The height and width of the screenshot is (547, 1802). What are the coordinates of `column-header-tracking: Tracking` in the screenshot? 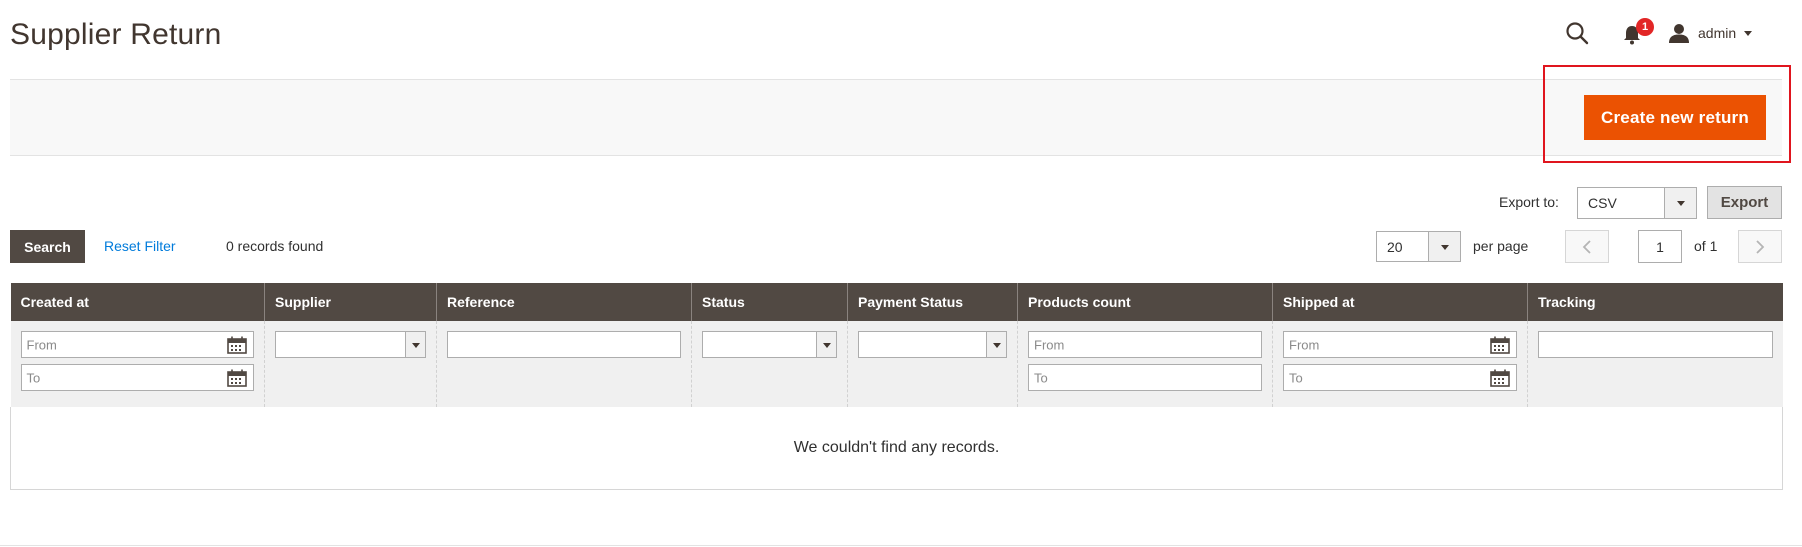 It's located at (1655, 302).